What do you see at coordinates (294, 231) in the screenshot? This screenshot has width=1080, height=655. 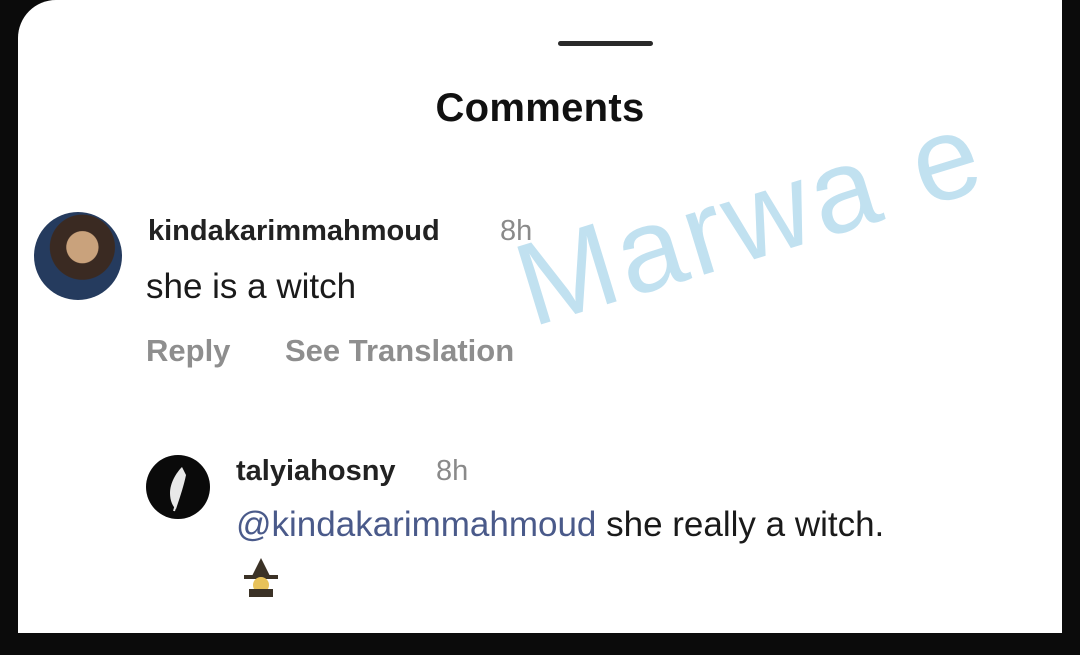 I see `comment-username: kindakarimmahmoud` at bounding box center [294, 231].